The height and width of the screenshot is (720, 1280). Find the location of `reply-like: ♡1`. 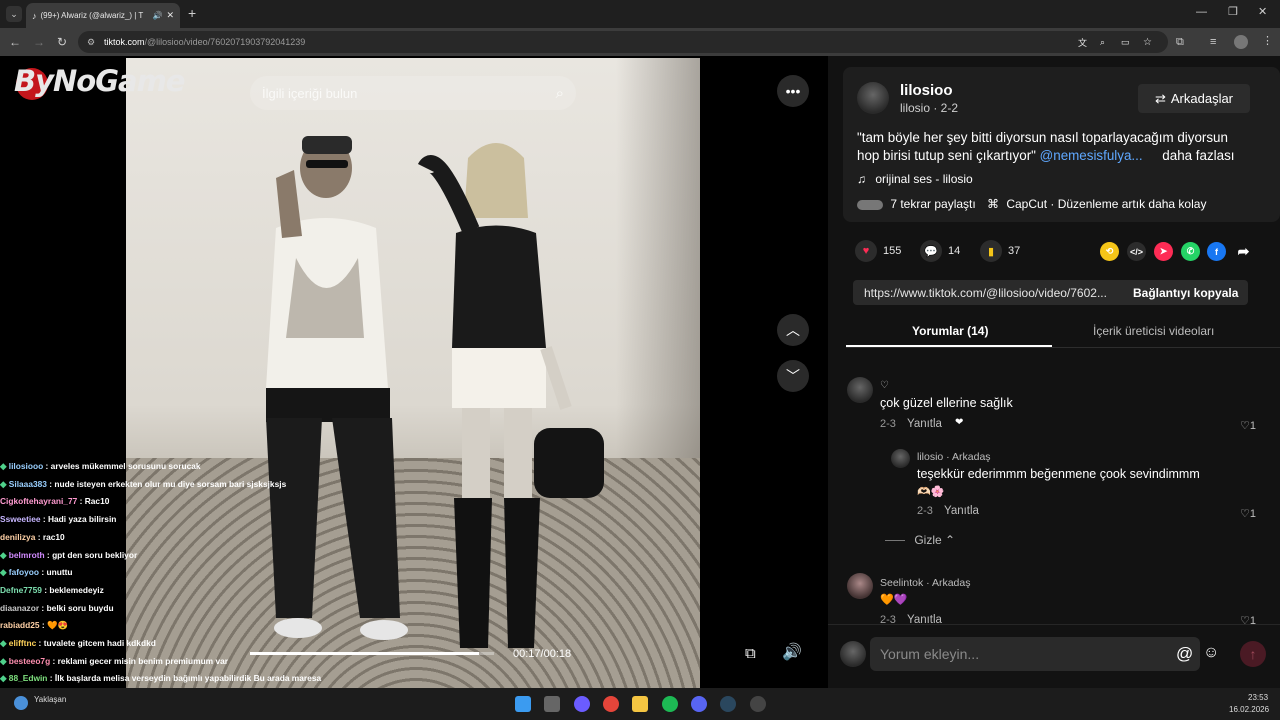

reply-like: ♡1 is located at coordinates (1248, 513).